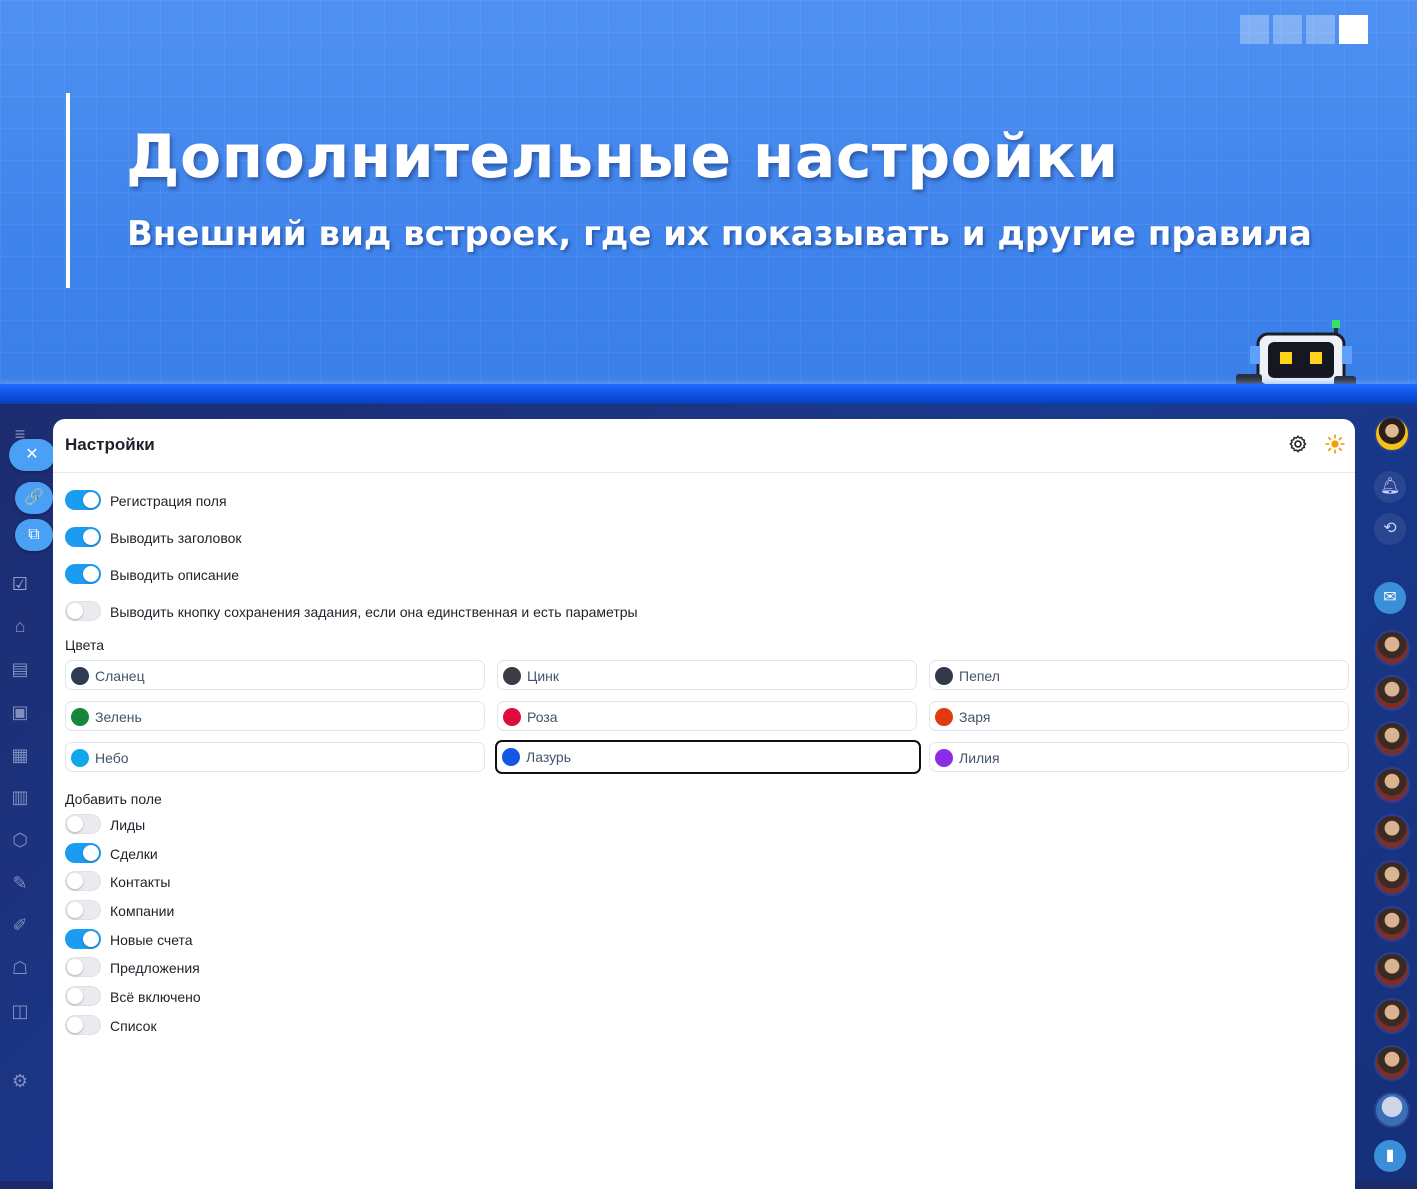 The width and height of the screenshot is (1417, 1189). What do you see at coordinates (1296, 355) in the screenshot?
I see `robot-mascot-icon` at bounding box center [1296, 355].